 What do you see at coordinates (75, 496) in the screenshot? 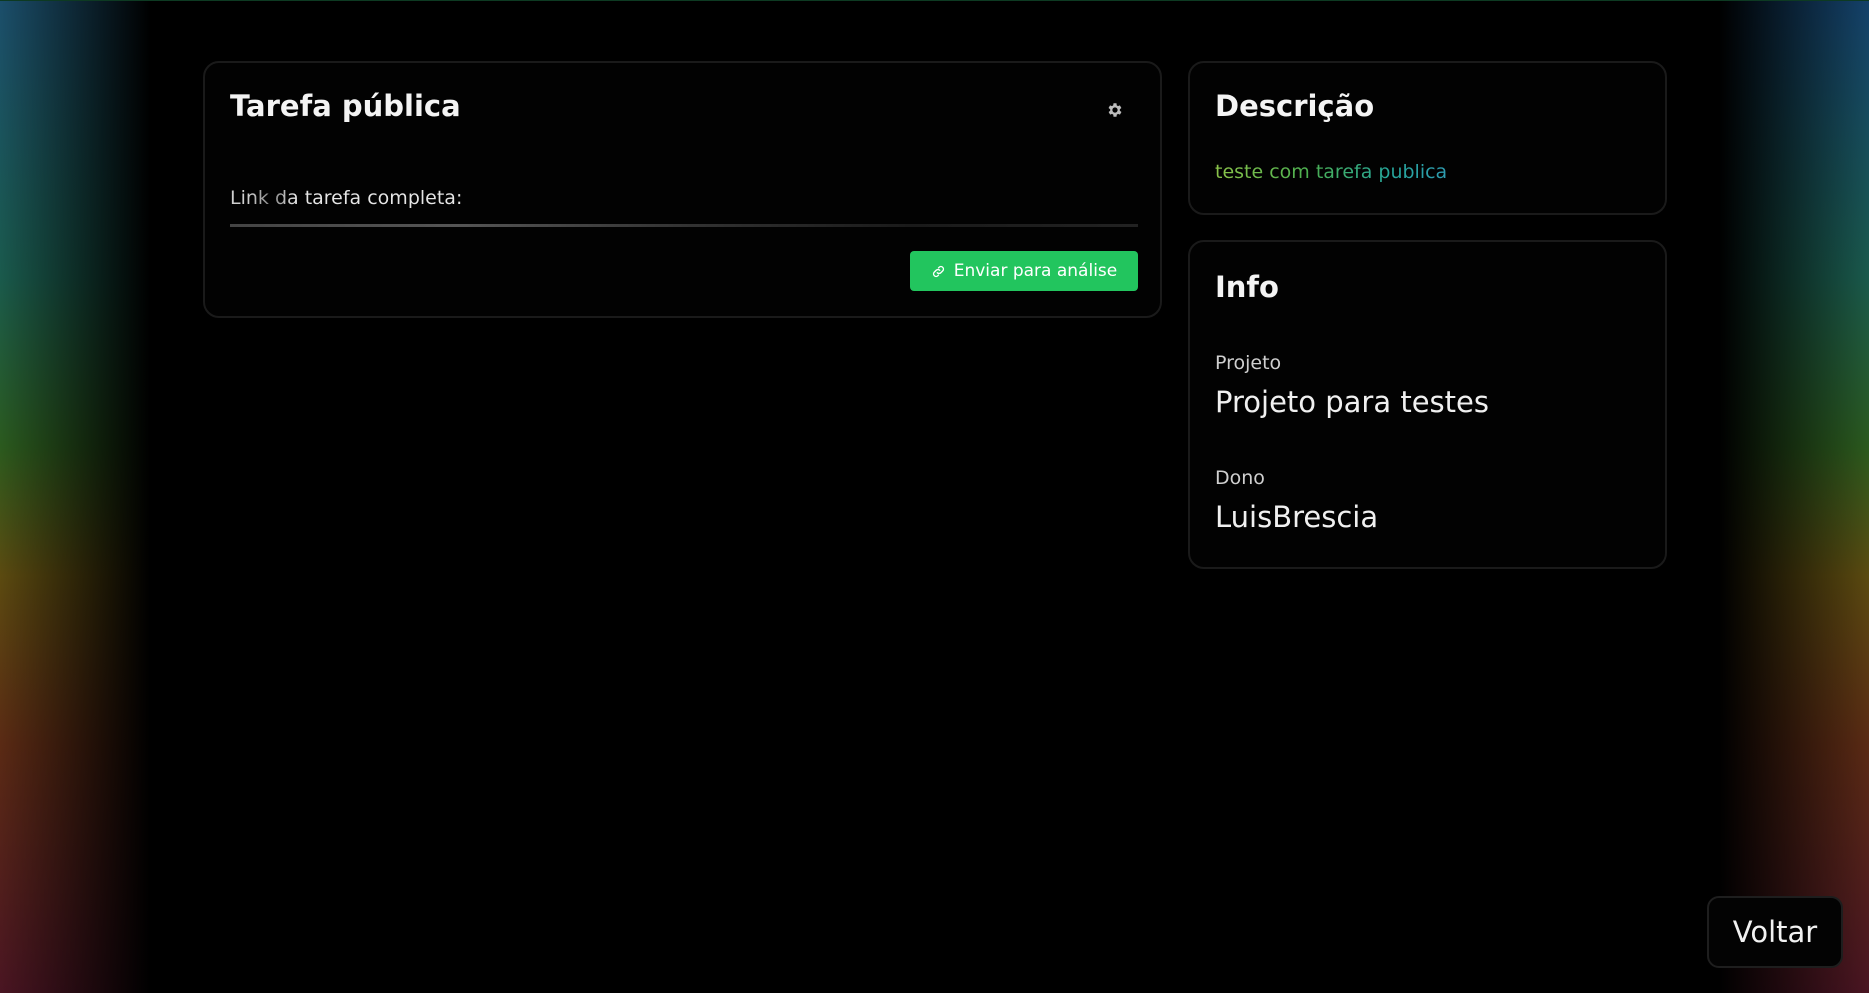
I see `left-edge-glow` at bounding box center [75, 496].